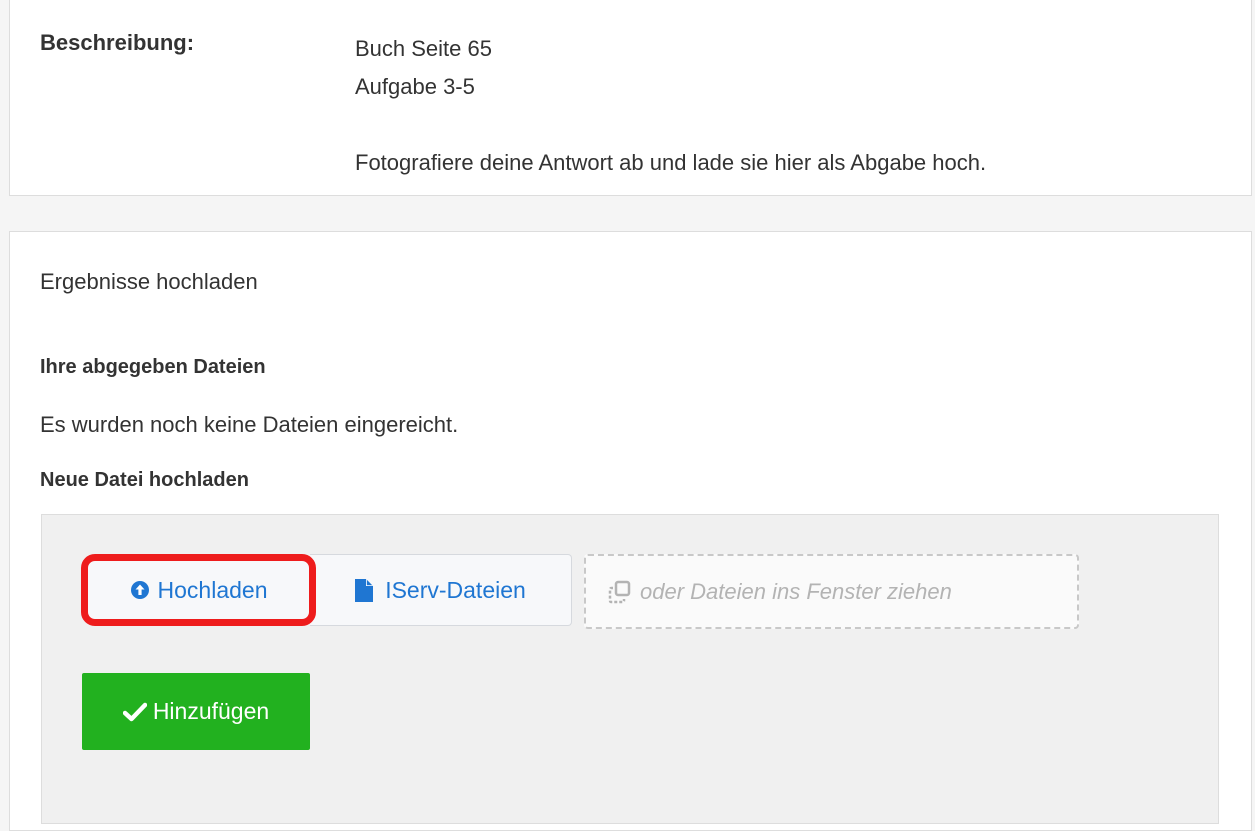  Describe the element at coordinates (140, 590) in the screenshot. I see `arrow-circle-up-icon` at that location.